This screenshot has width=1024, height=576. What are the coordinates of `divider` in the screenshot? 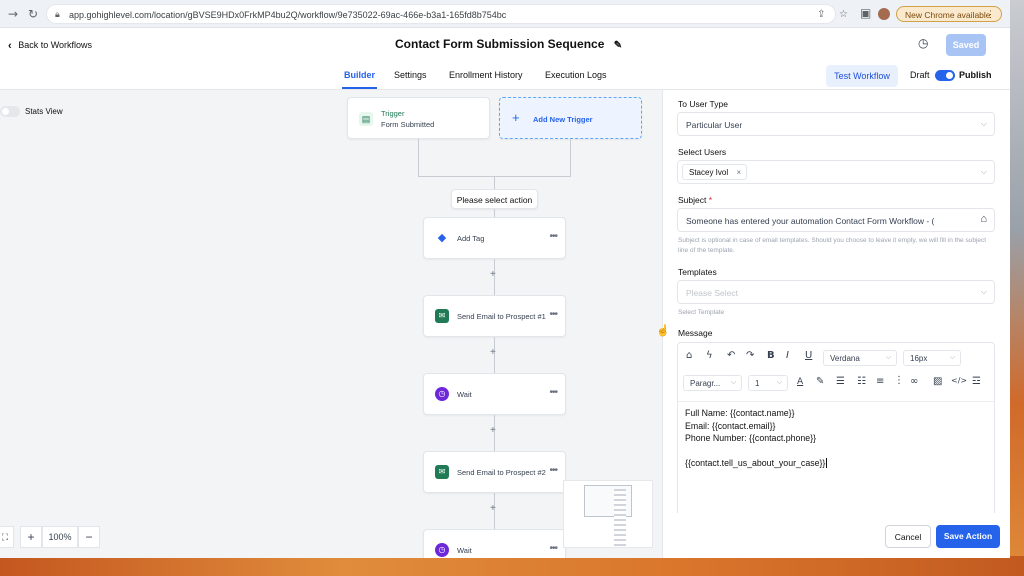 It's located at (836, 401).